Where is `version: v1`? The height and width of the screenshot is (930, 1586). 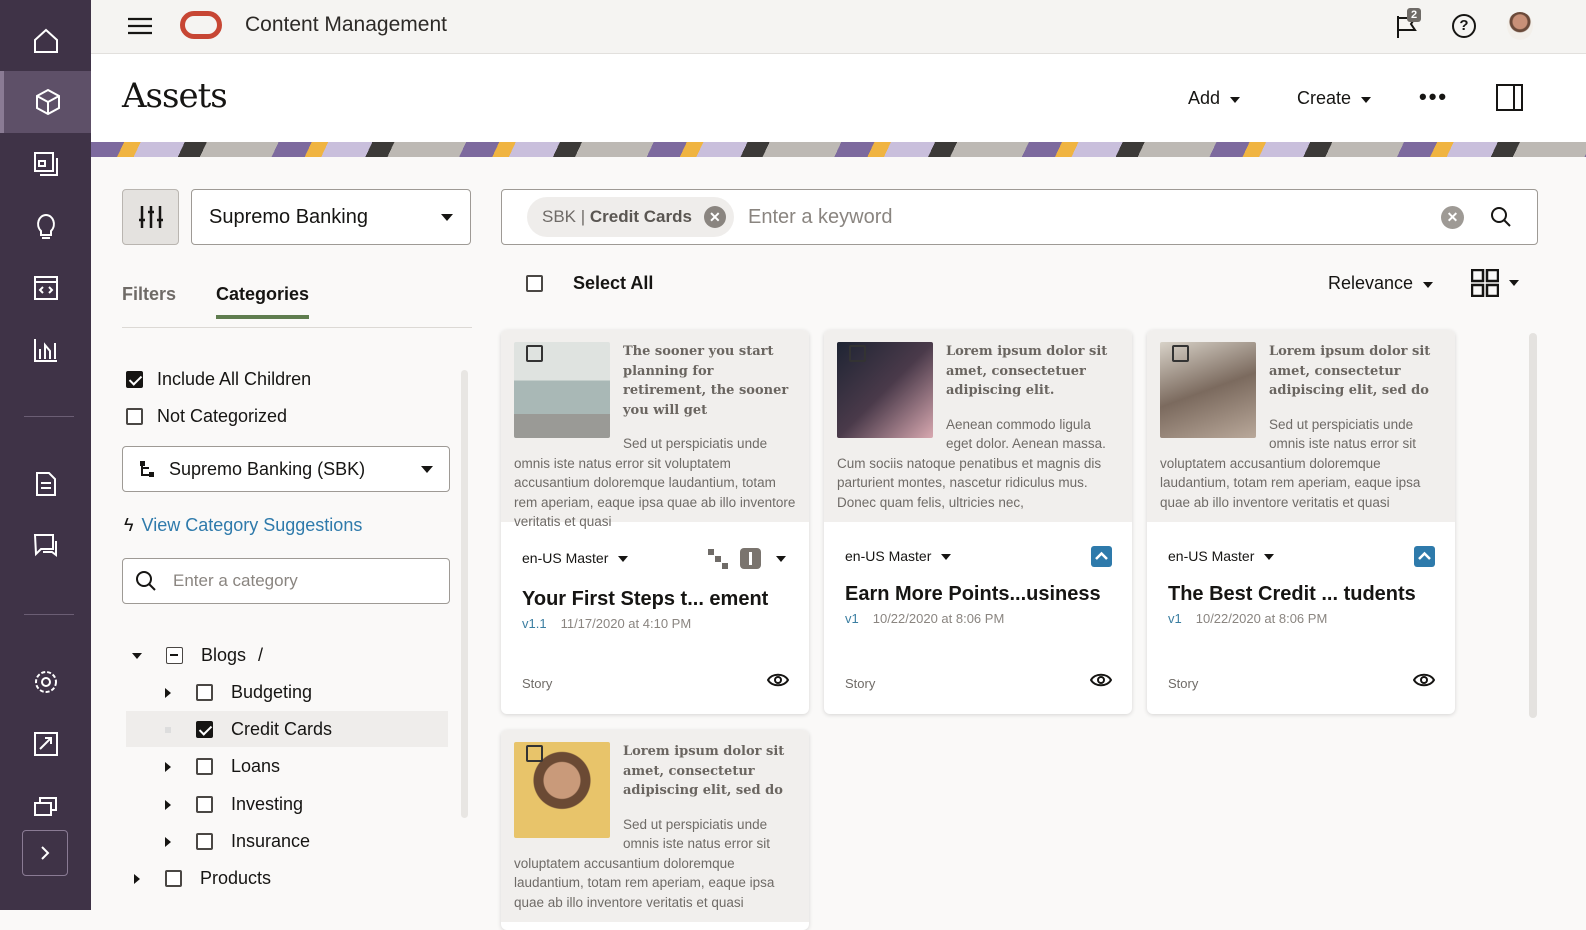 version: v1 is located at coordinates (1175, 618).